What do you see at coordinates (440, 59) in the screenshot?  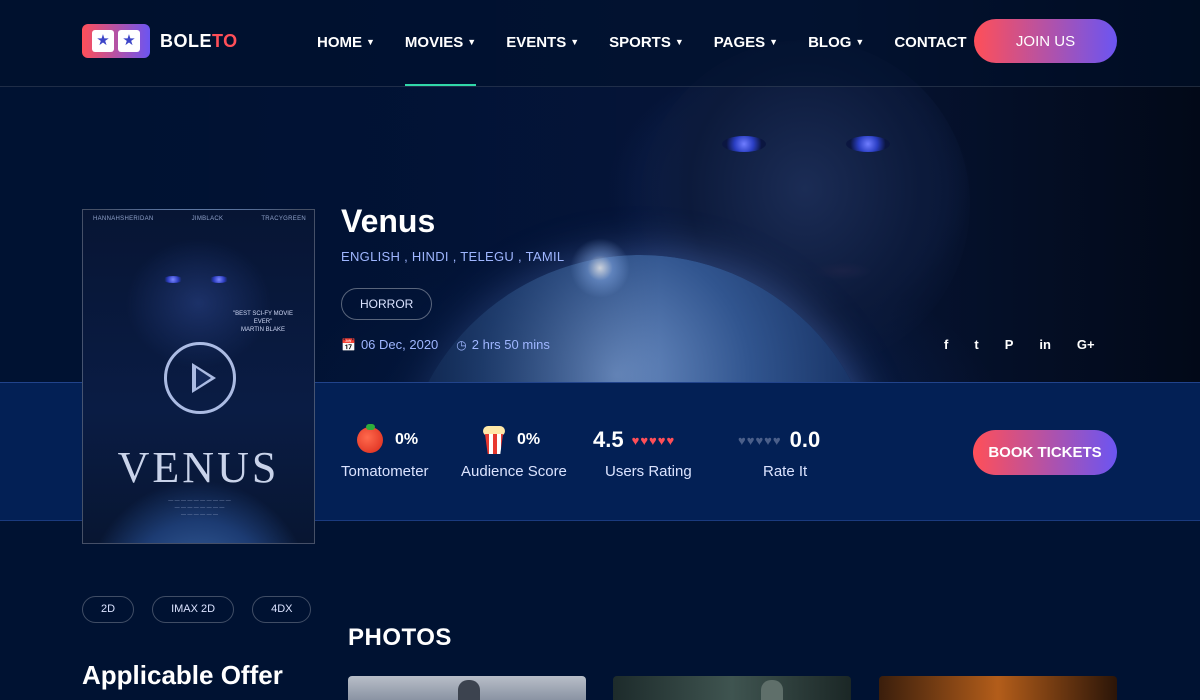 I see `nav-movies: MOVIES ▼` at bounding box center [440, 59].